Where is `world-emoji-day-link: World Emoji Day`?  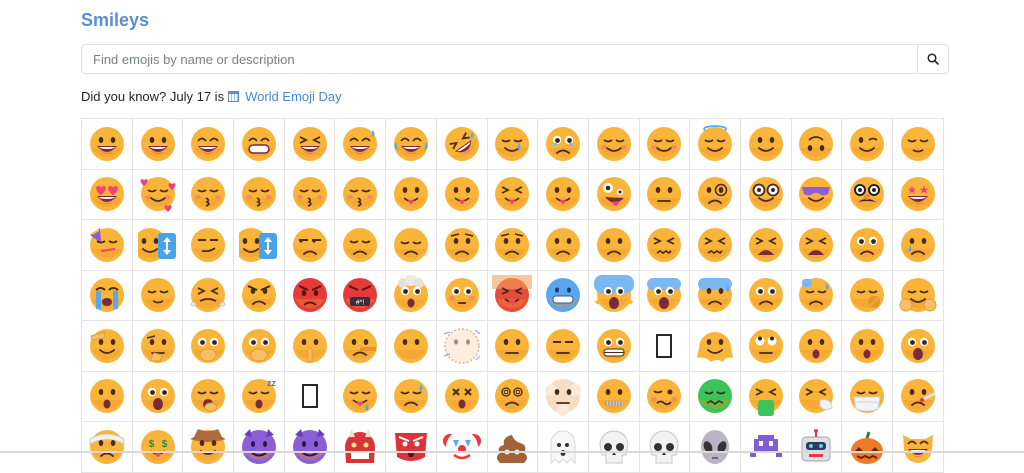 world-emoji-day-link: World Emoji Day is located at coordinates (293, 96).